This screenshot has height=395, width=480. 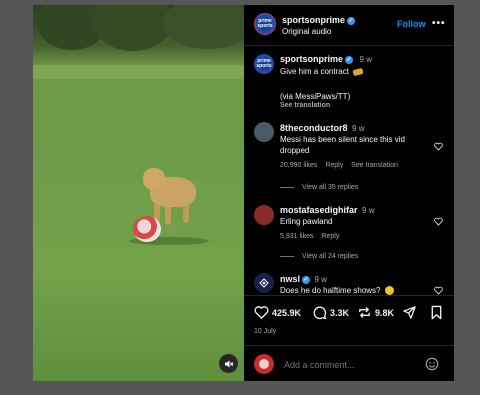 What do you see at coordinates (305, 105) in the screenshot?
I see `see-translation-link: See translation` at bounding box center [305, 105].